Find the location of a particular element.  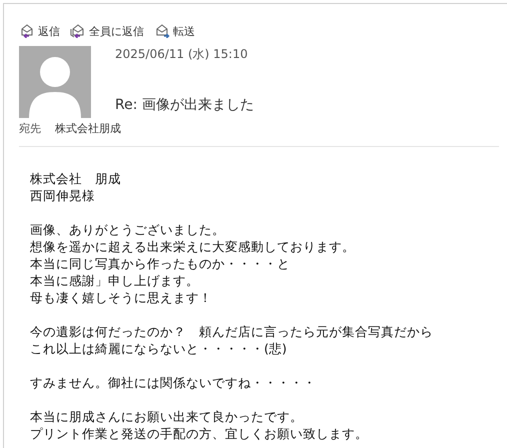

reply-button: 返信 is located at coordinates (39, 31).